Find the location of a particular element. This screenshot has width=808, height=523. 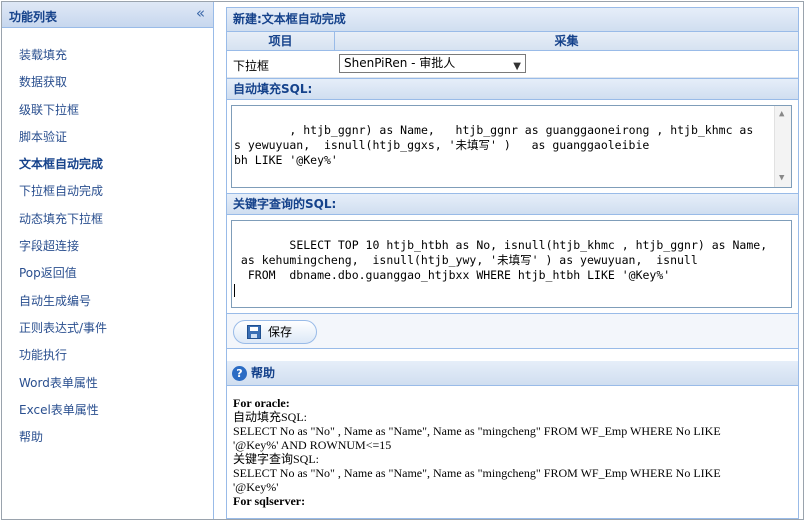

sidebar-item: 级联下拉框 is located at coordinates (107, 110).